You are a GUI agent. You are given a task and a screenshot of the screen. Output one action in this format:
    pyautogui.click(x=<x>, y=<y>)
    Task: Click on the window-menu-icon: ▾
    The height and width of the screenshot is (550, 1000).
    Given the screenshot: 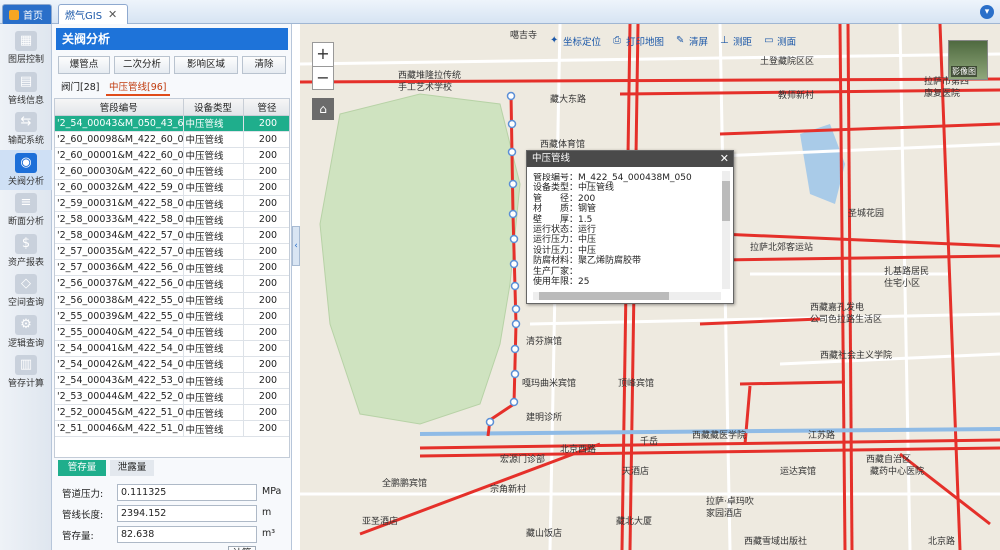 What is the action you would take?
    pyautogui.click(x=987, y=12)
    